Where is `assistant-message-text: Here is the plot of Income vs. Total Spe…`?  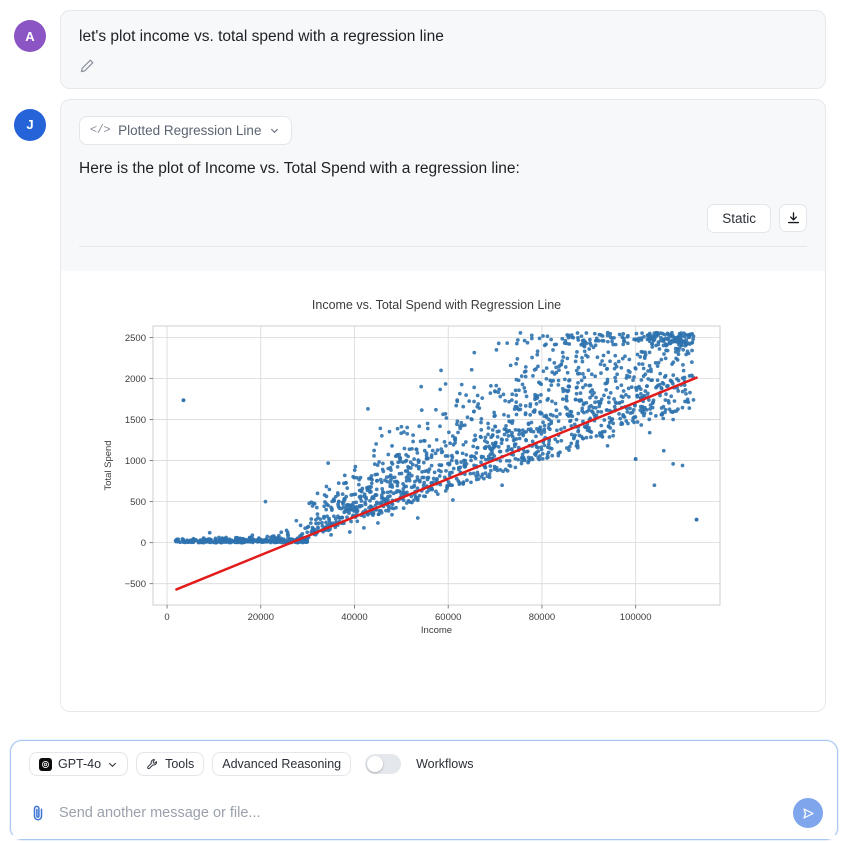 assistant-message-text: Here is the plot of Income vs. Total Spe… is located at coordinates (299, 168).